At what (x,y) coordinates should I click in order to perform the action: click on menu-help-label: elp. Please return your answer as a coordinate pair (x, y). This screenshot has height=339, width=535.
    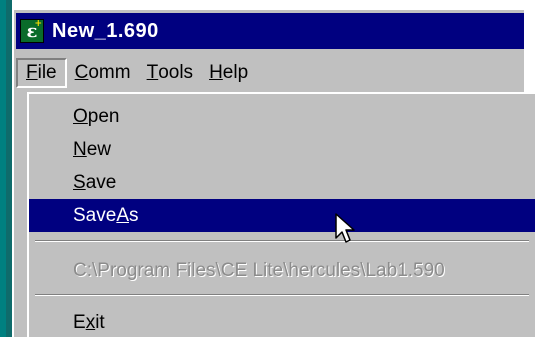
    Looking at the image, I should click on (235, 72).